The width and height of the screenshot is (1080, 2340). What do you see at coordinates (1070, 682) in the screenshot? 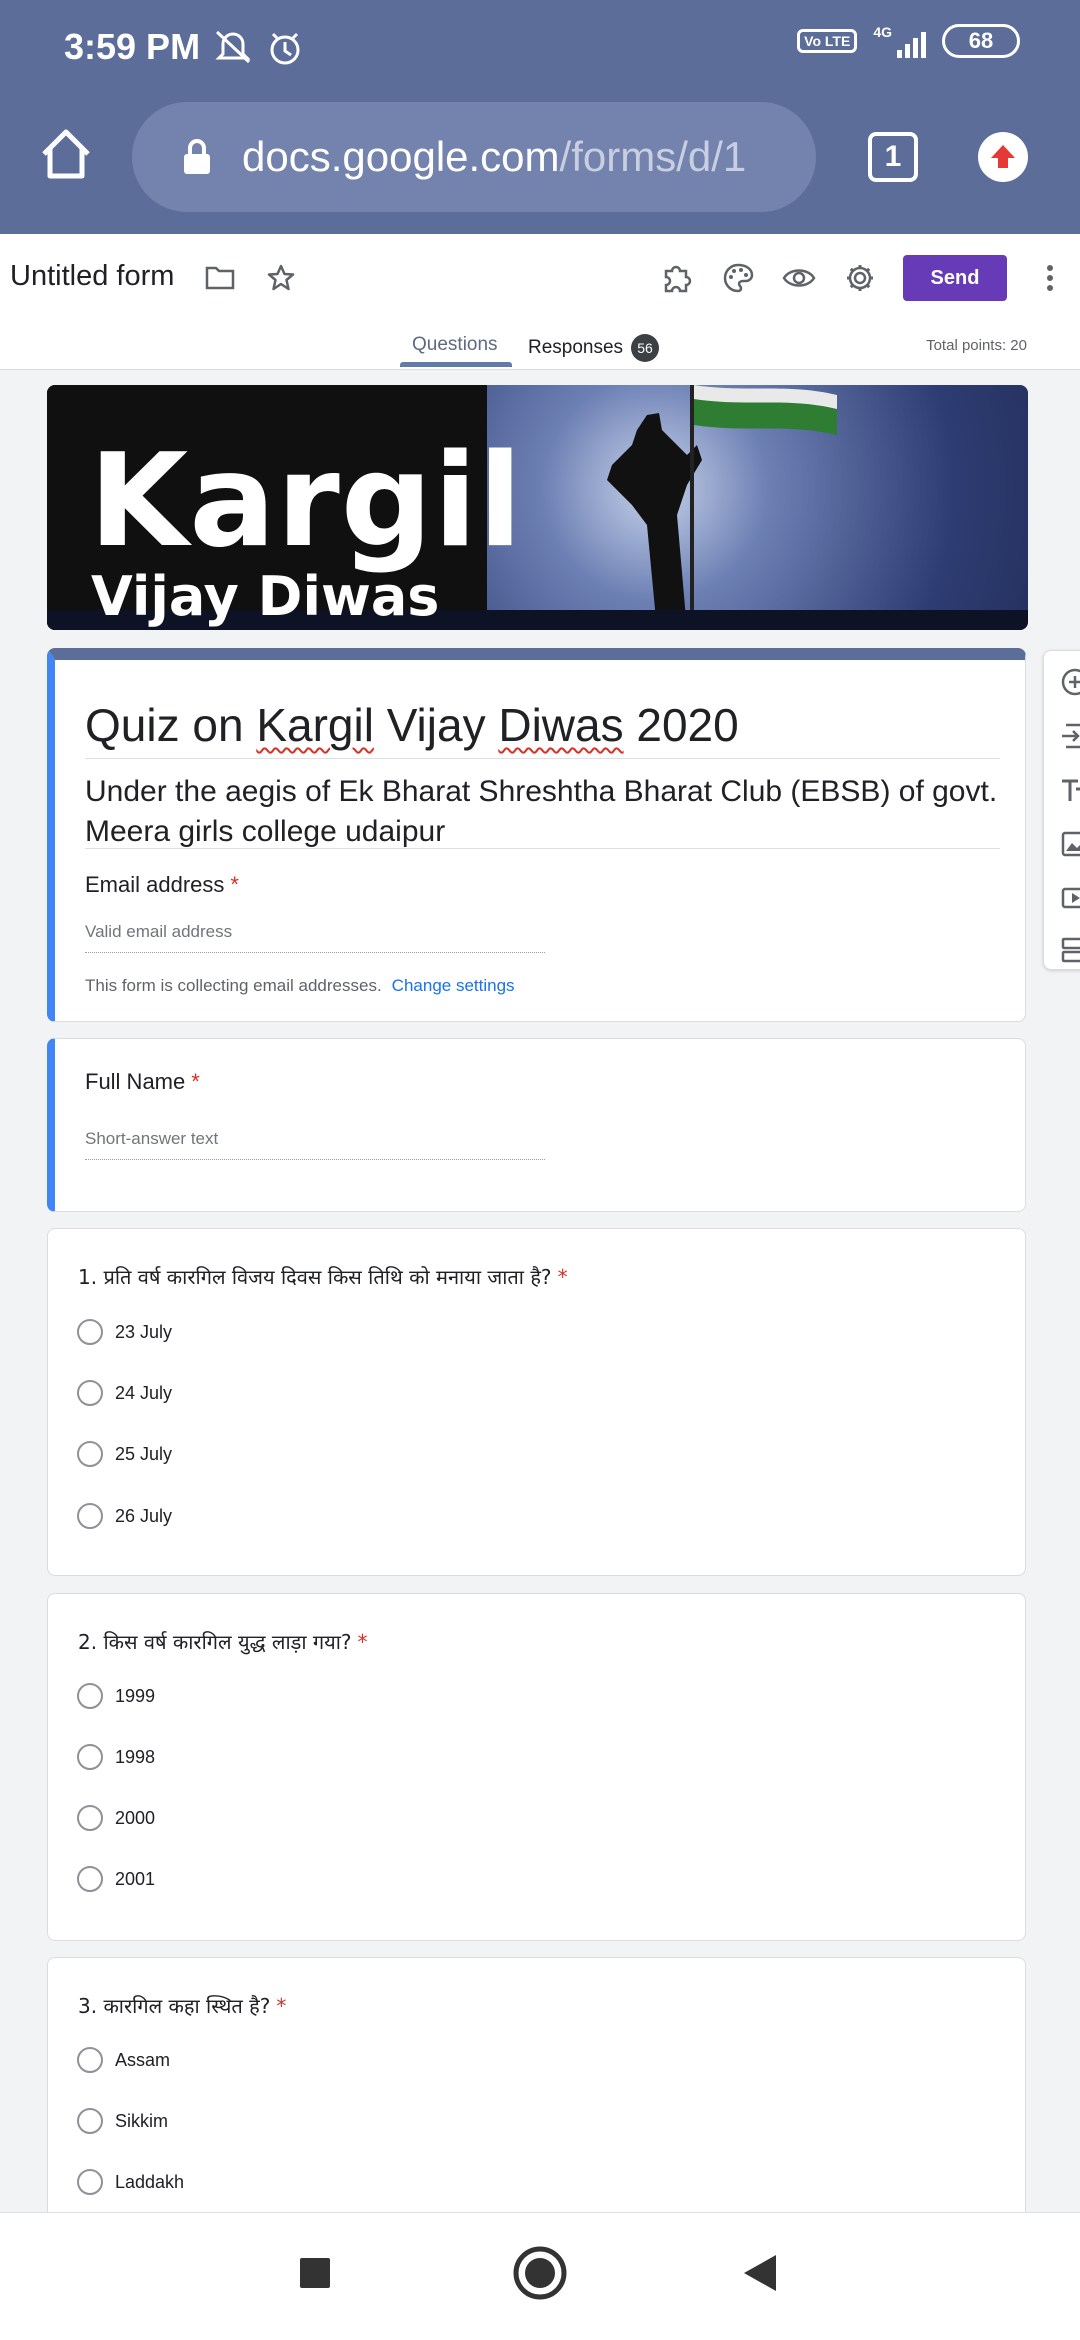
I see `add-question-icon` at bounding box center [1070, 682].